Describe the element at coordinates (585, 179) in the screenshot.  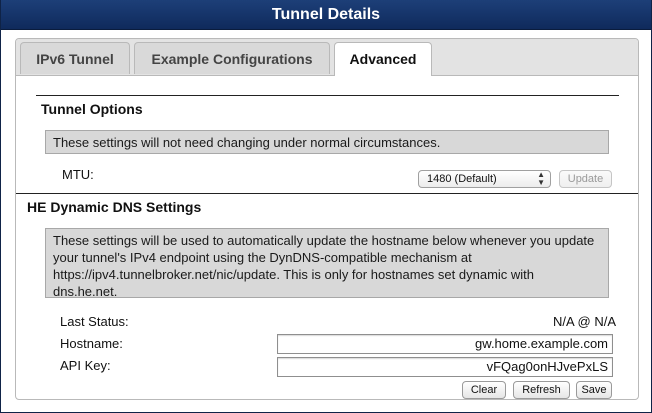
I see `update-button: Update` at that location.